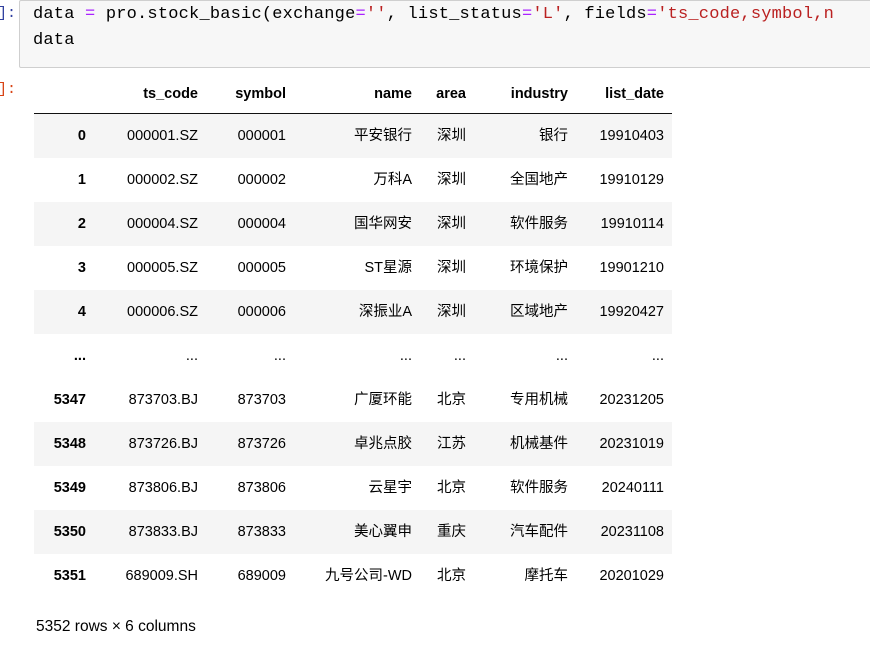 This screenshot has width=870, height=661. I want to click on cell-name: 平安银行, so click(357, 135).